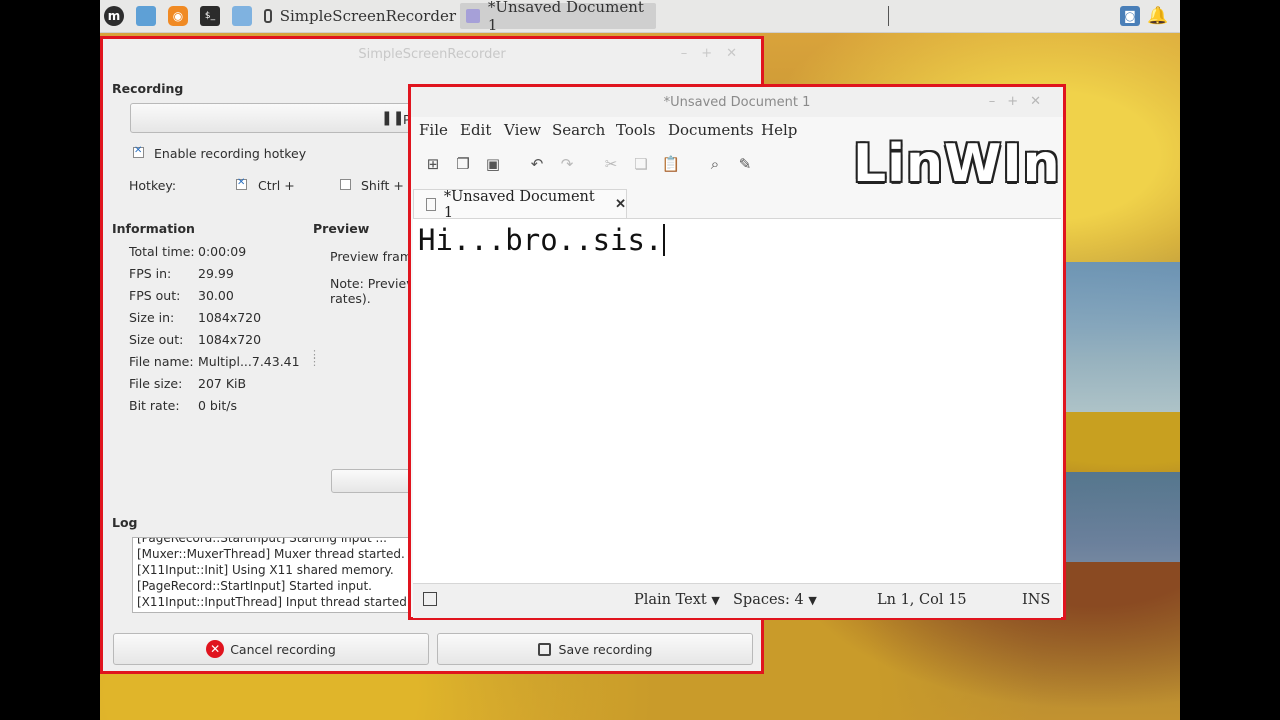 Image resolution: width=1280 pixels, height=720 pixels. Describe the element at coordinates (888, 16) in the screenshot. I see `taskbar-separator` at that location.